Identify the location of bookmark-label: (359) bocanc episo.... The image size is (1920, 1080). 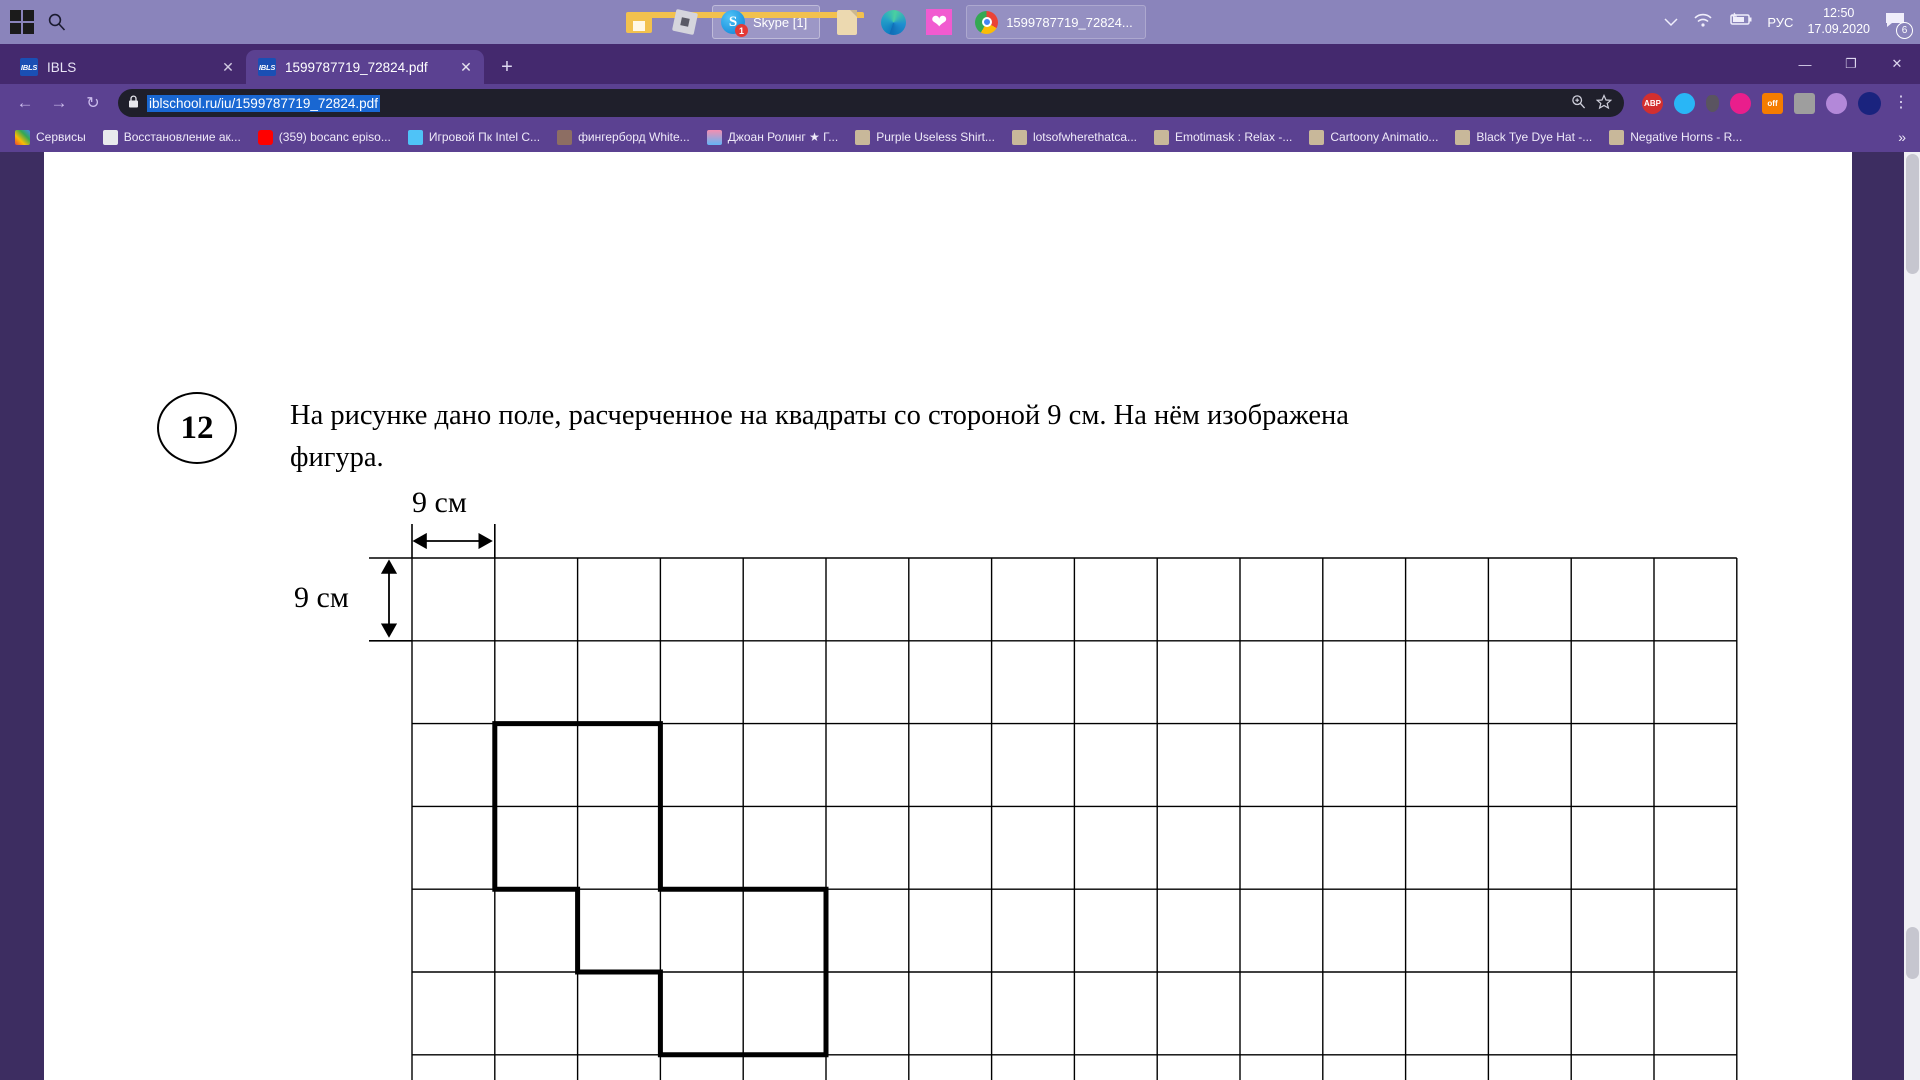
(334, 137).